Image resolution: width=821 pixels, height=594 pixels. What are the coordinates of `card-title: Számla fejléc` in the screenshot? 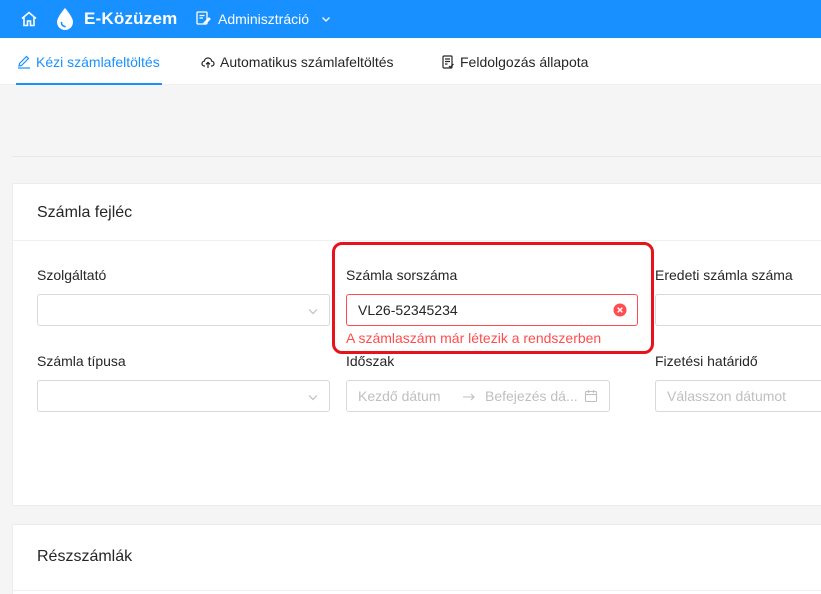 It's located at (85, 212).